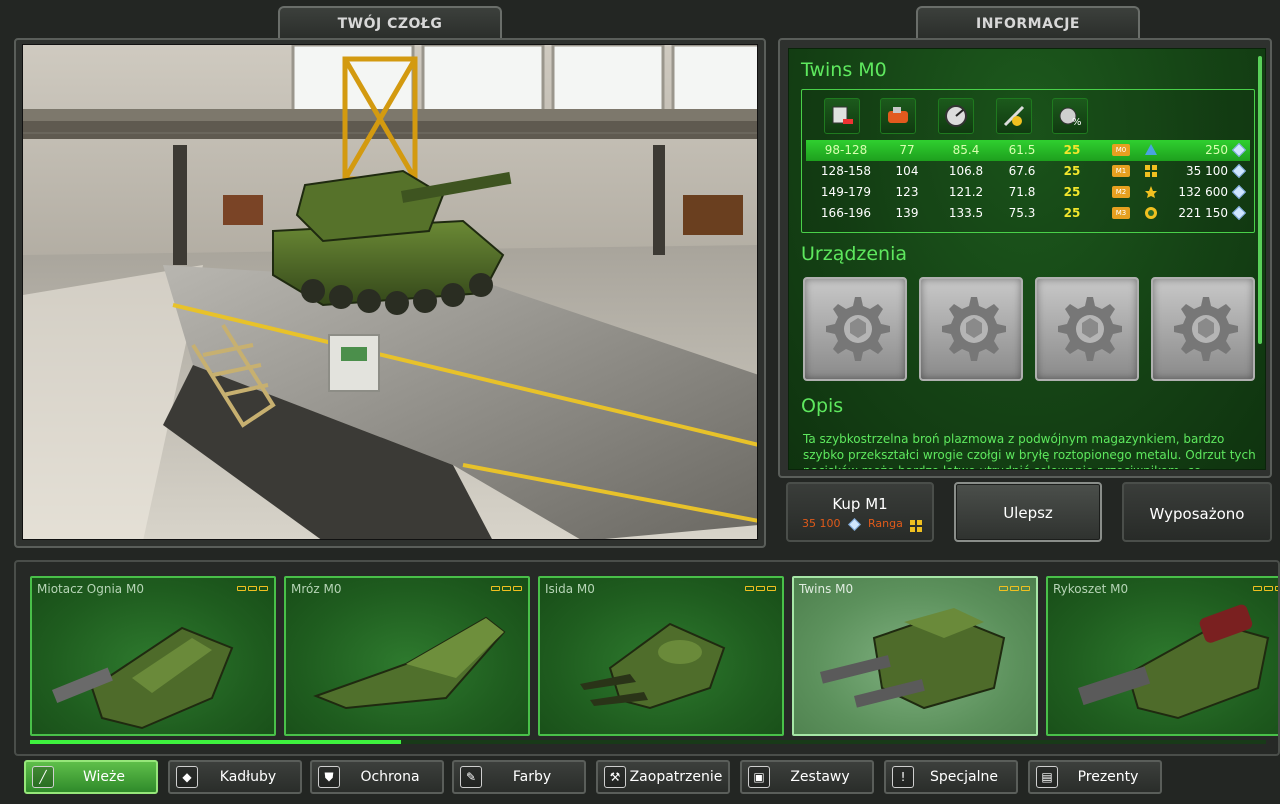 This screenshot has height=804, width=1280. I want to click on garage-tab-header: TWÓJ CZOŁG, so click(390, 23).